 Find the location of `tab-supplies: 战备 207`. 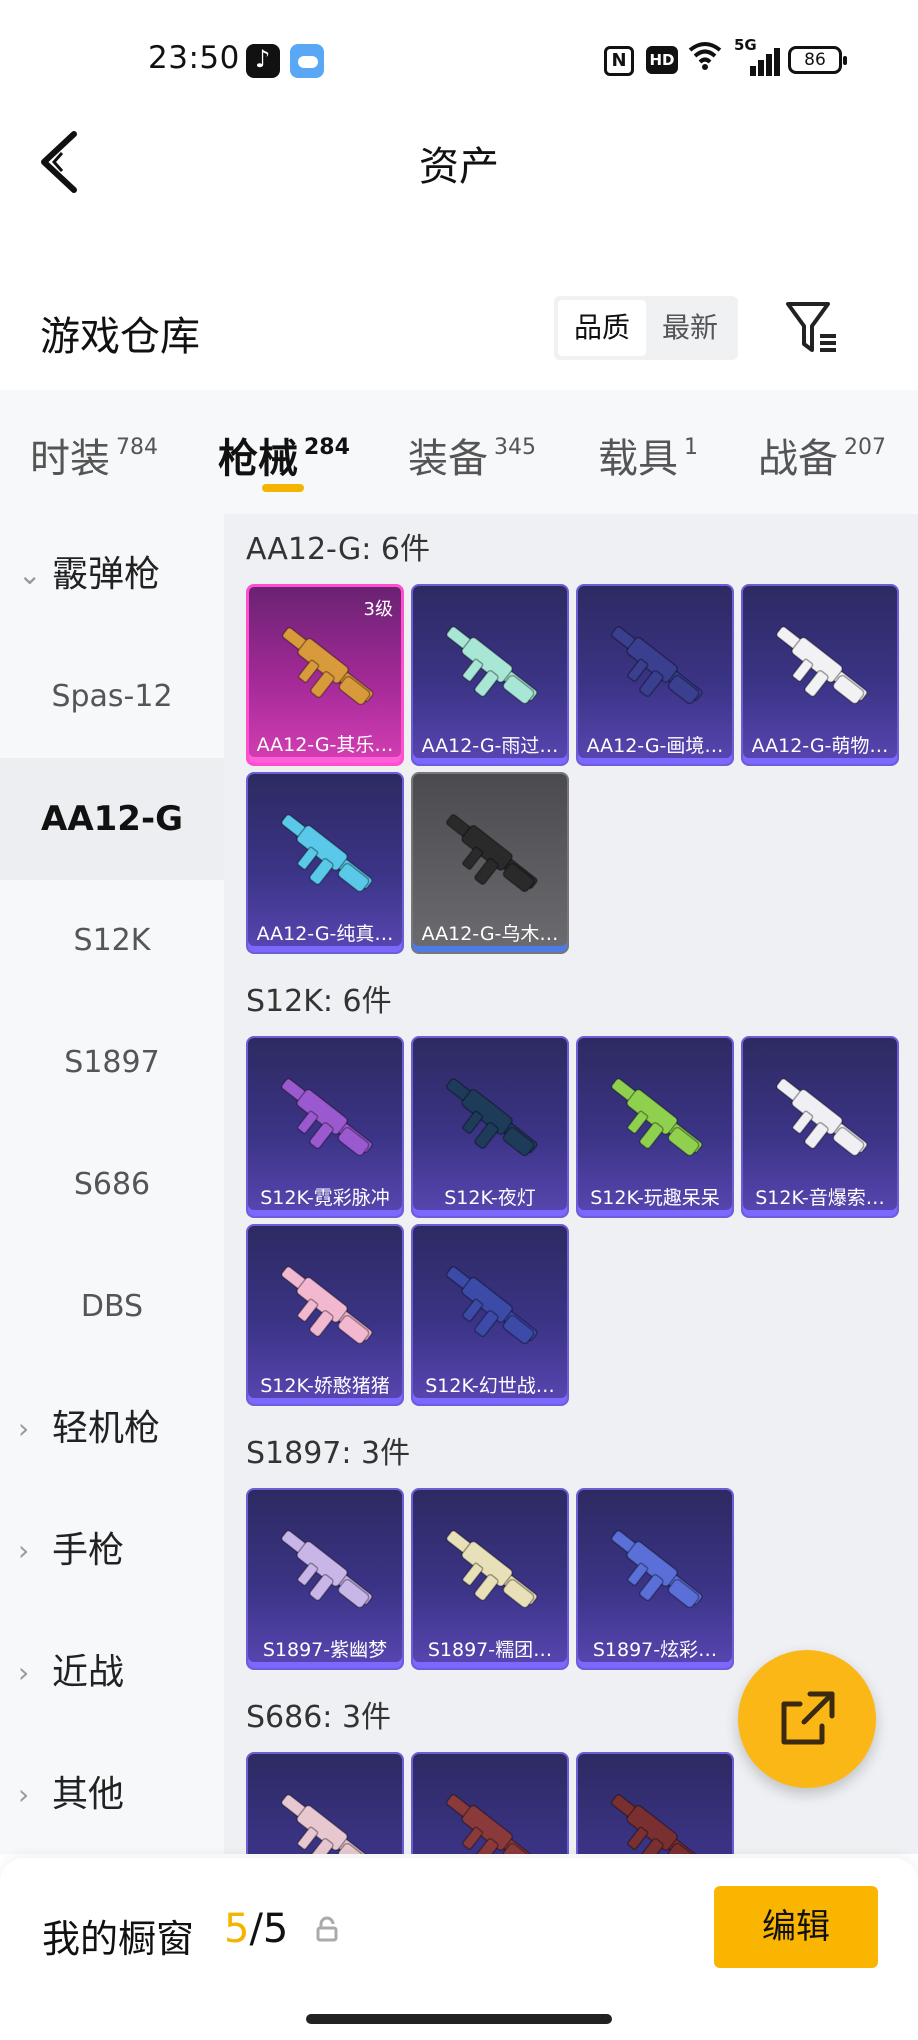

tab-supplies: 战备 207 is located at coordinates (822, 455).